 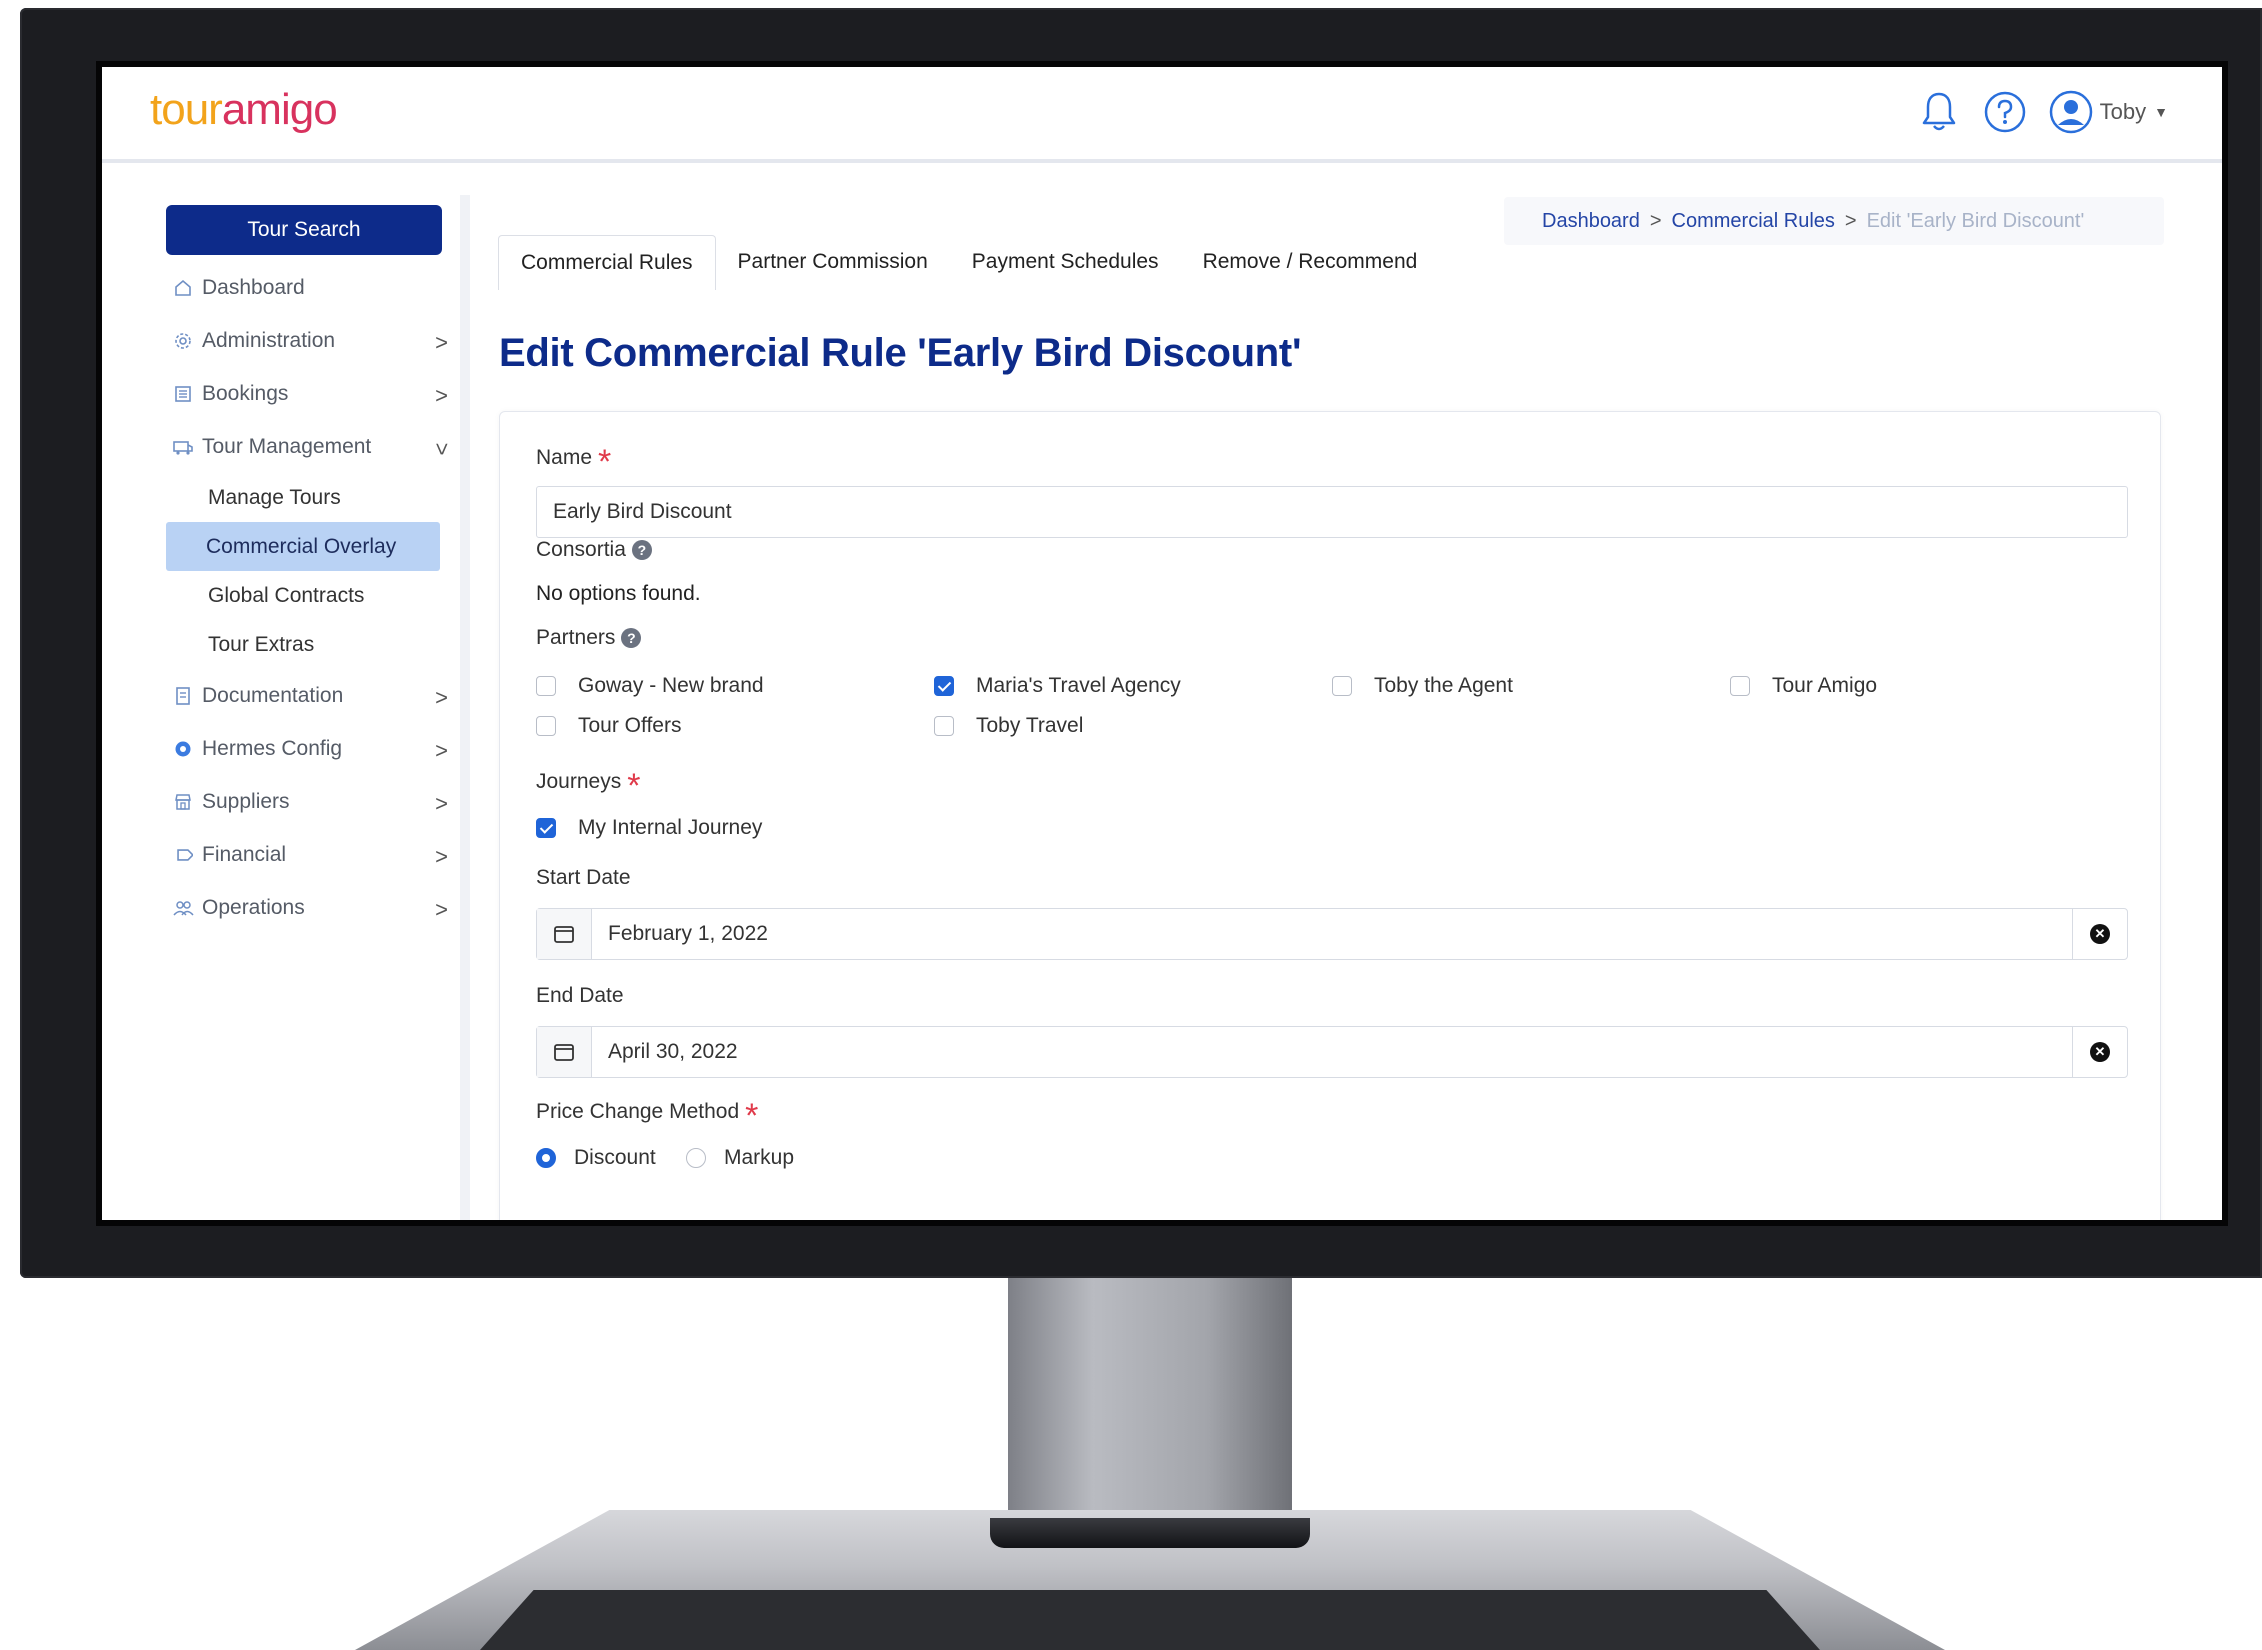 I want to click on tab-payment-schedules: Payment Schedules, so click(x=1065, y=262).